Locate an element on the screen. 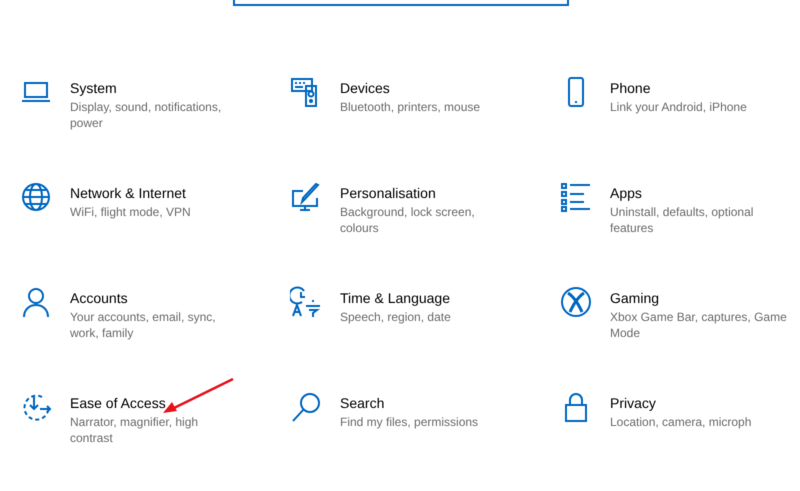 The width and height of the screenshot is (800, 491). tile-title: System is located at coordinates (152, 88).